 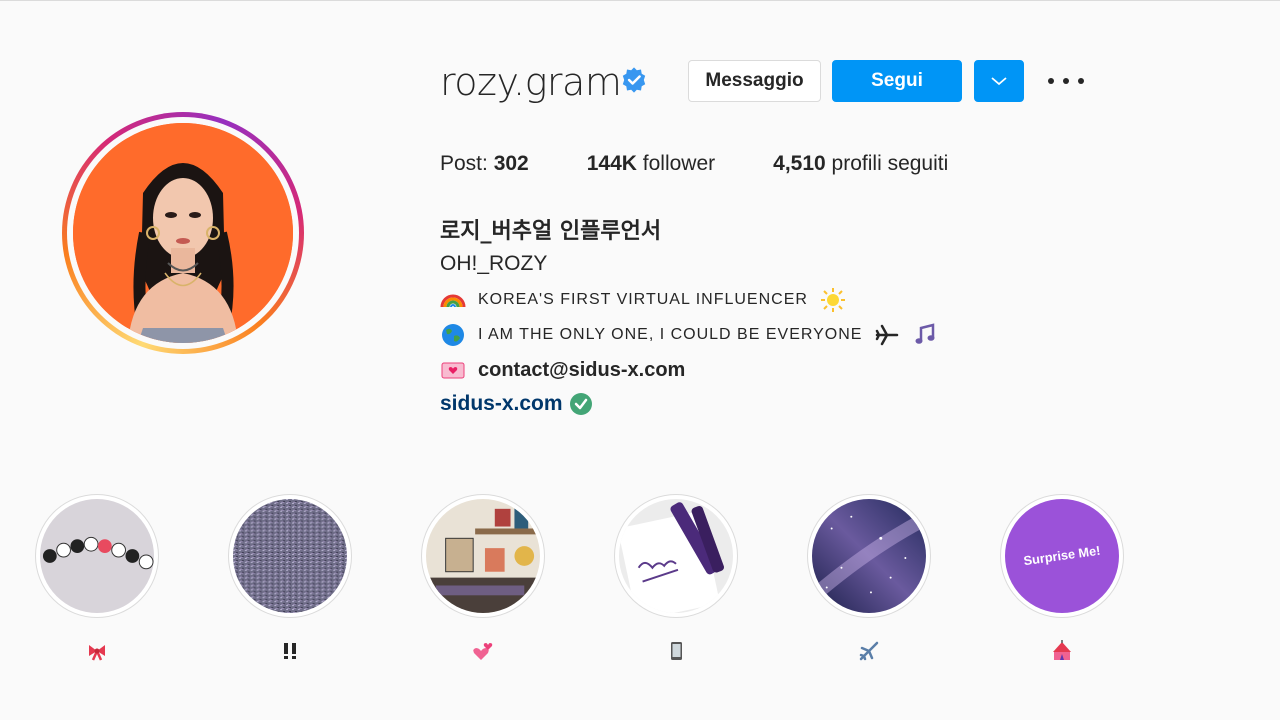 I want to click on bio-line-2: I AM THE ONLY ONE, I COULD BE EVERYONE, so click(x=689, y=335).